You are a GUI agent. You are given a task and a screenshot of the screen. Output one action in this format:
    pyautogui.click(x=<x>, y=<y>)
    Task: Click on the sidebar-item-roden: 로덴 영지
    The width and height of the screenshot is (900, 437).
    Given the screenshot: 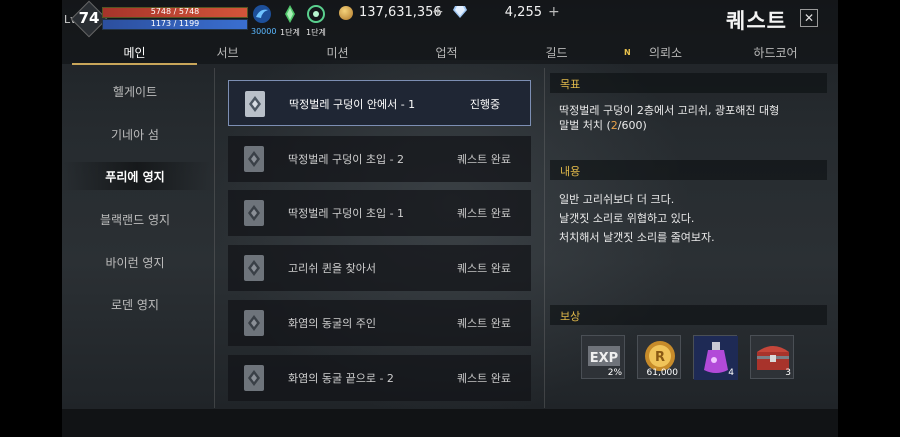 What is the action you would take?
    pyautogui.click(x=135, y=304)
    